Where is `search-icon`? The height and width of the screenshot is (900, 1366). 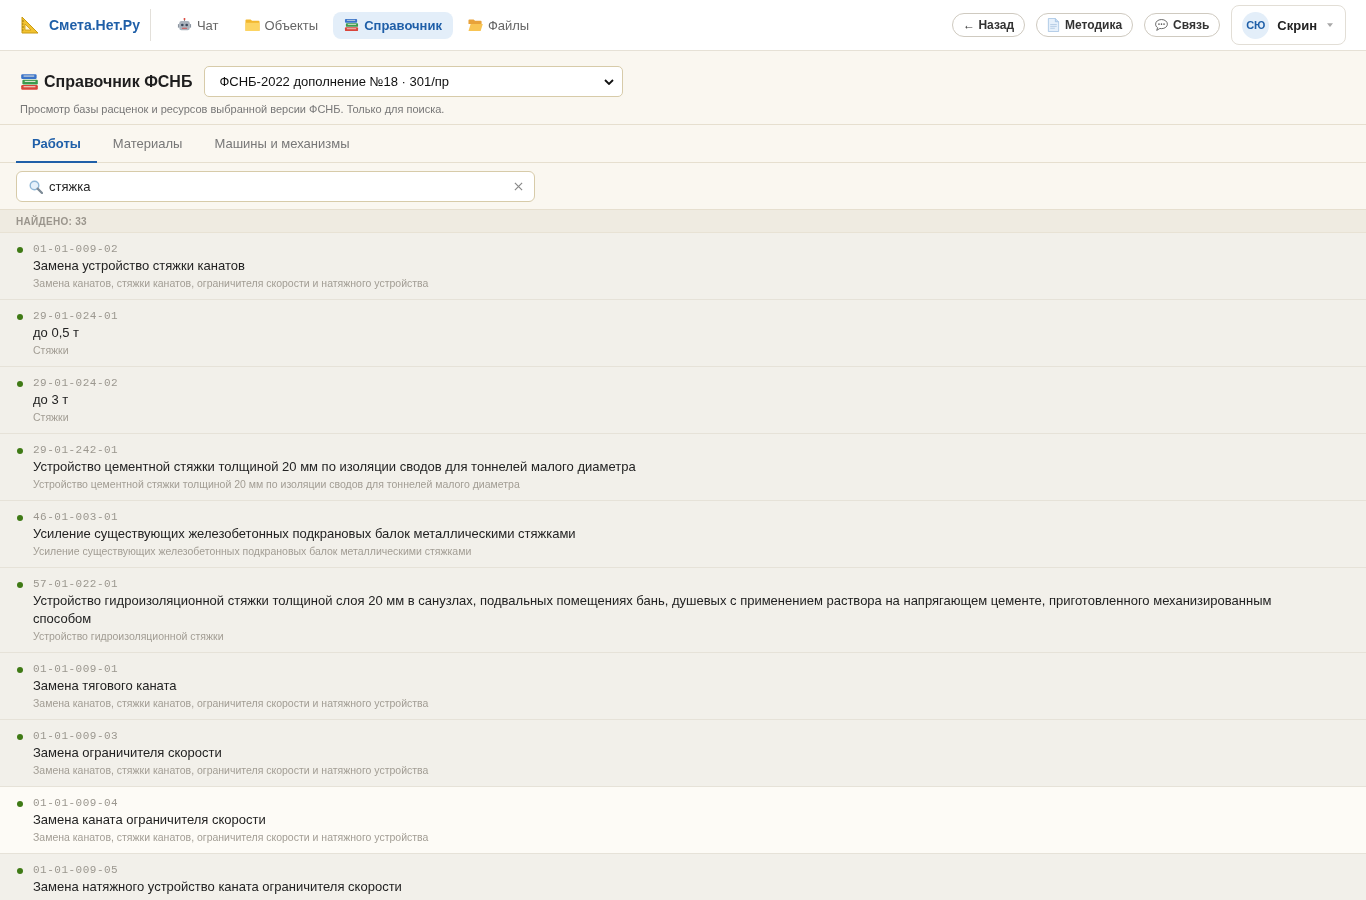
search-icon is located at coordinates (36, 186).